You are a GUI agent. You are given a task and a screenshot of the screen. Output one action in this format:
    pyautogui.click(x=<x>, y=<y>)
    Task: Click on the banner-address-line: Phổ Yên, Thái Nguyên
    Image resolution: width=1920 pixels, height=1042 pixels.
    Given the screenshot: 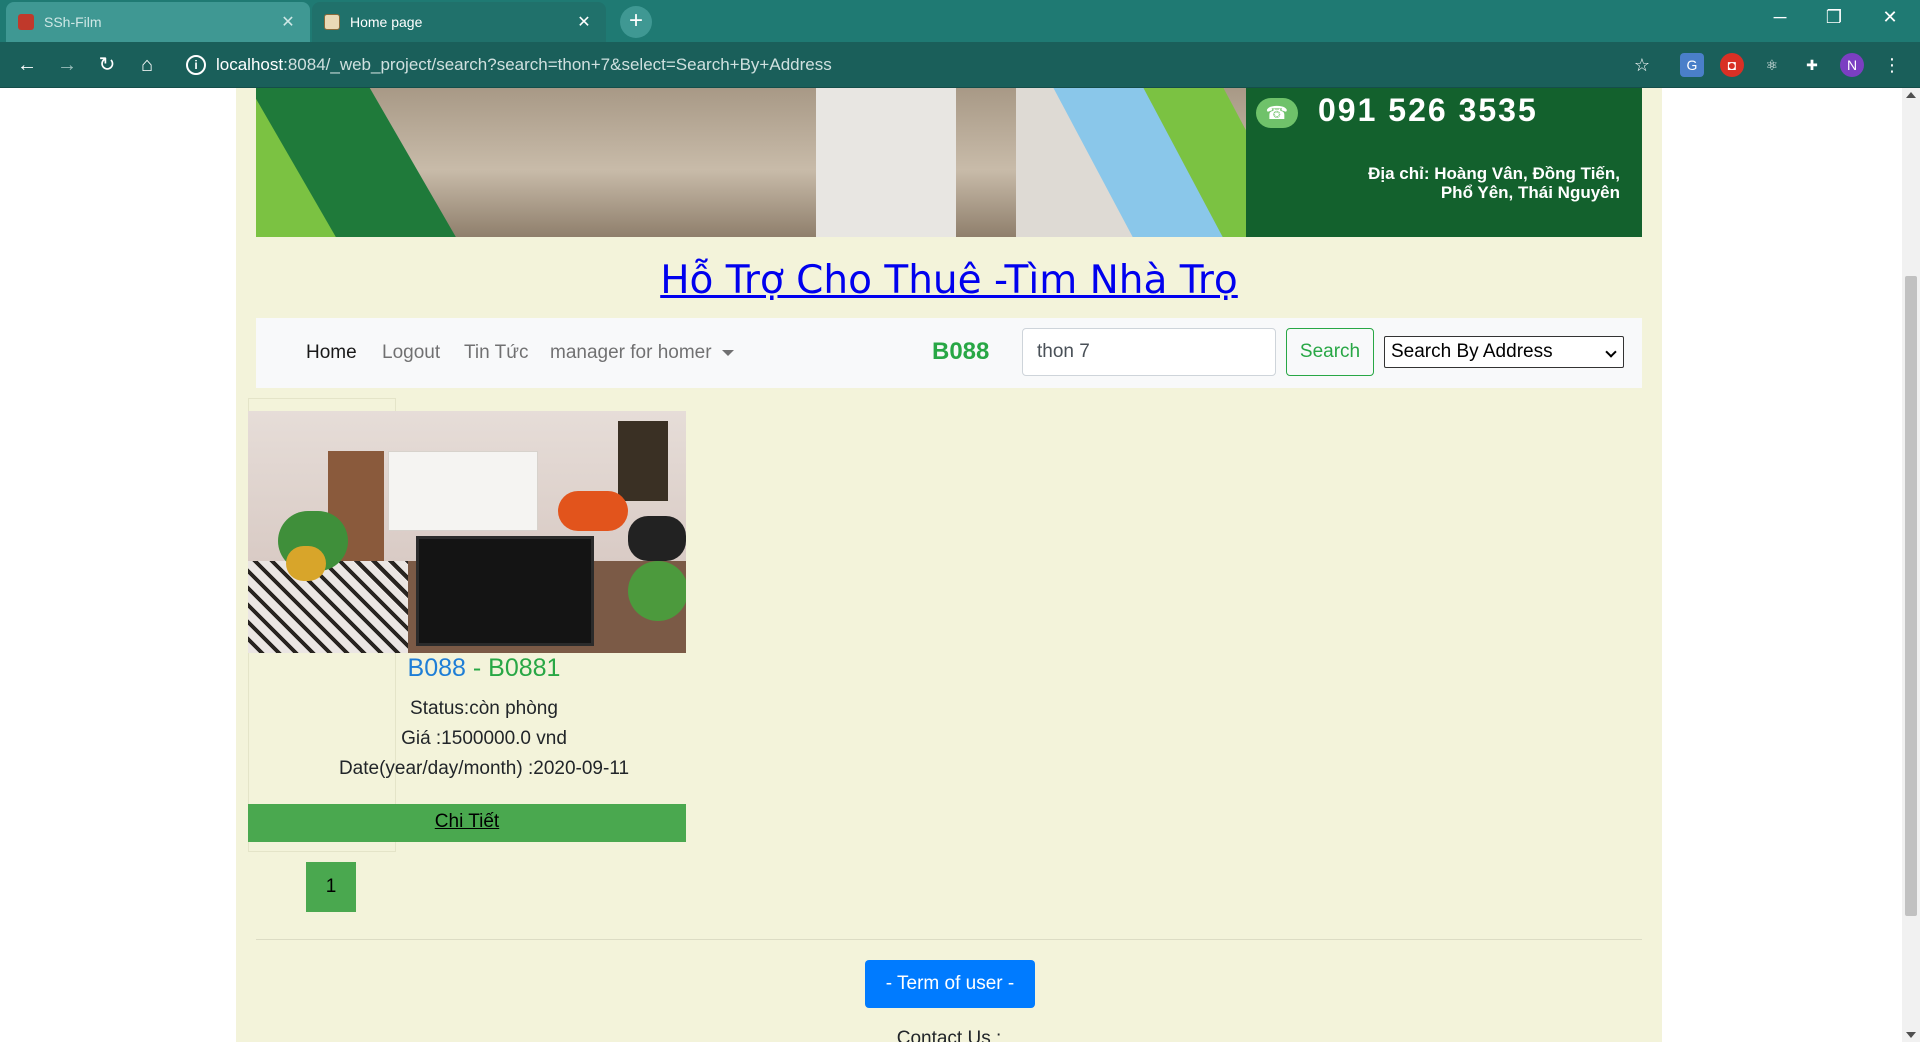 What is the action you would take?
    pyautogui.click(x=1530, y=192)
    